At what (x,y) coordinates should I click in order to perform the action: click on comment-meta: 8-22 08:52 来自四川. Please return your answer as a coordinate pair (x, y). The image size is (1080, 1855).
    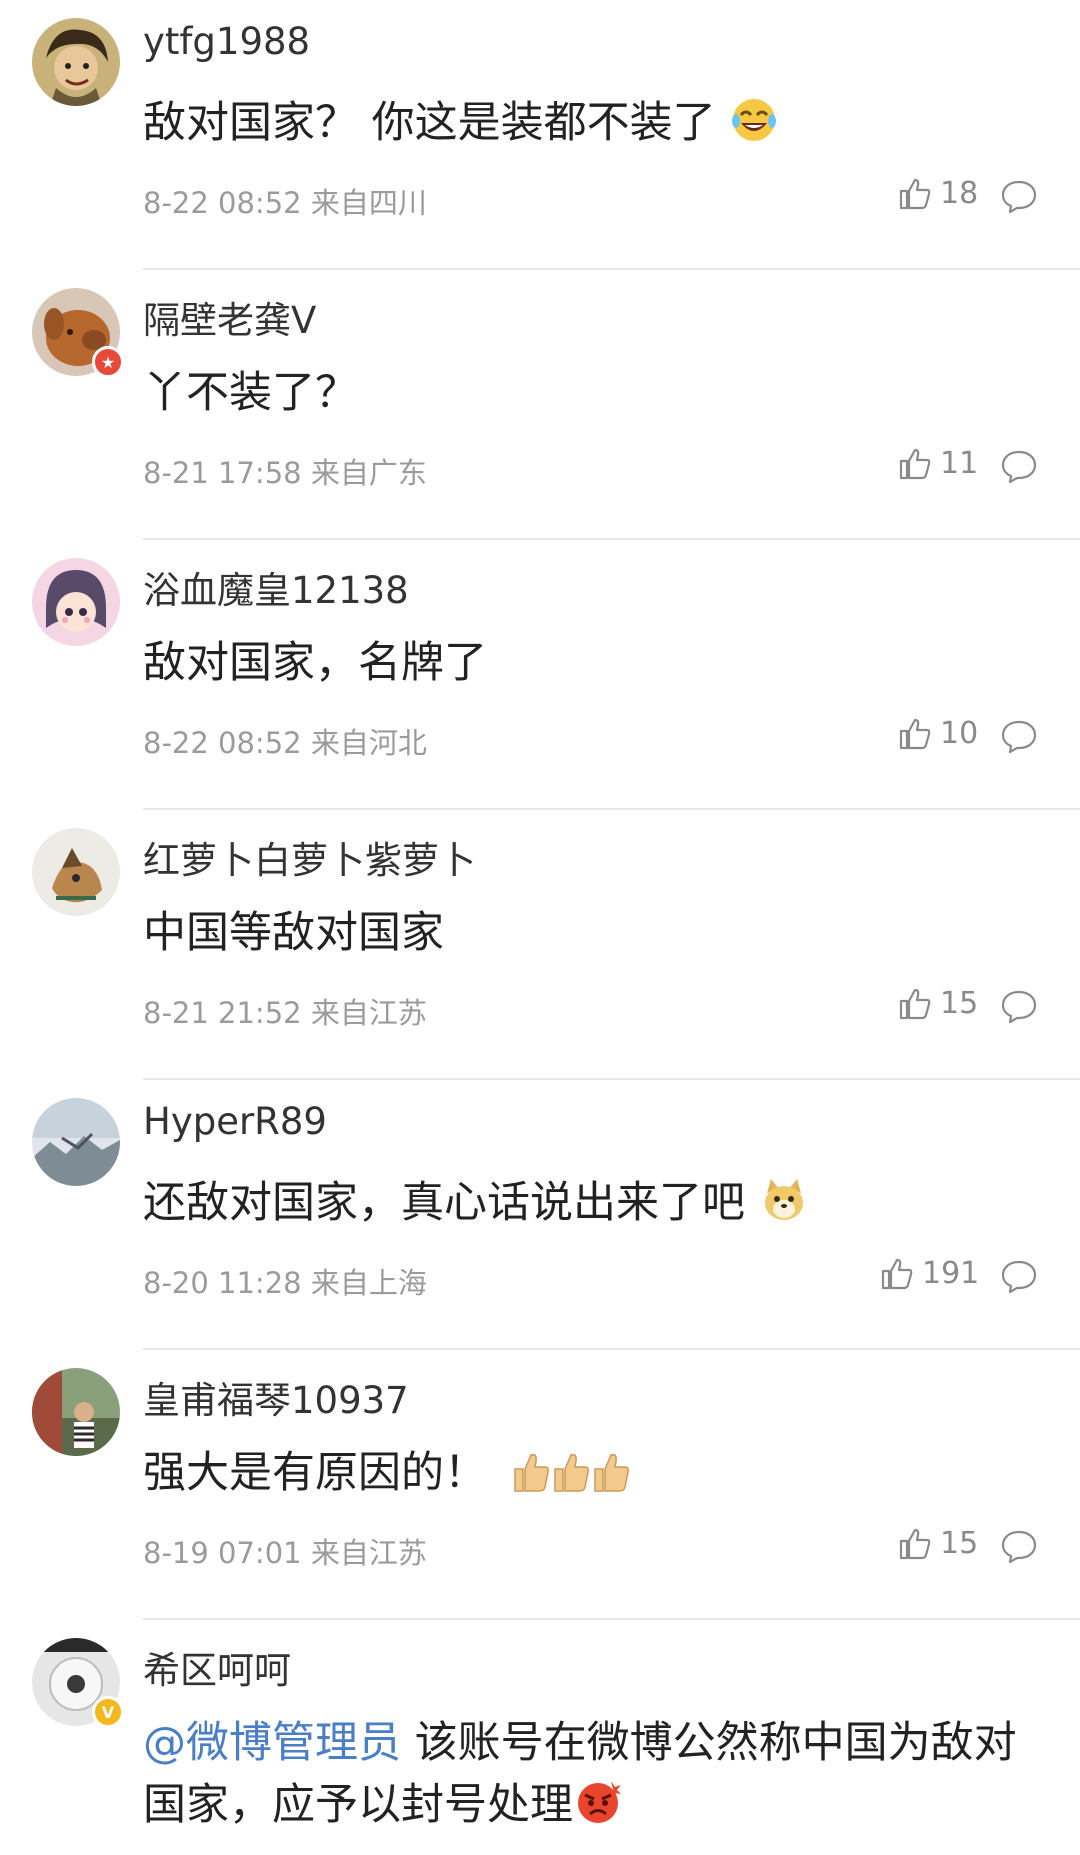
    Looking at the image, I should click on (285, 201).